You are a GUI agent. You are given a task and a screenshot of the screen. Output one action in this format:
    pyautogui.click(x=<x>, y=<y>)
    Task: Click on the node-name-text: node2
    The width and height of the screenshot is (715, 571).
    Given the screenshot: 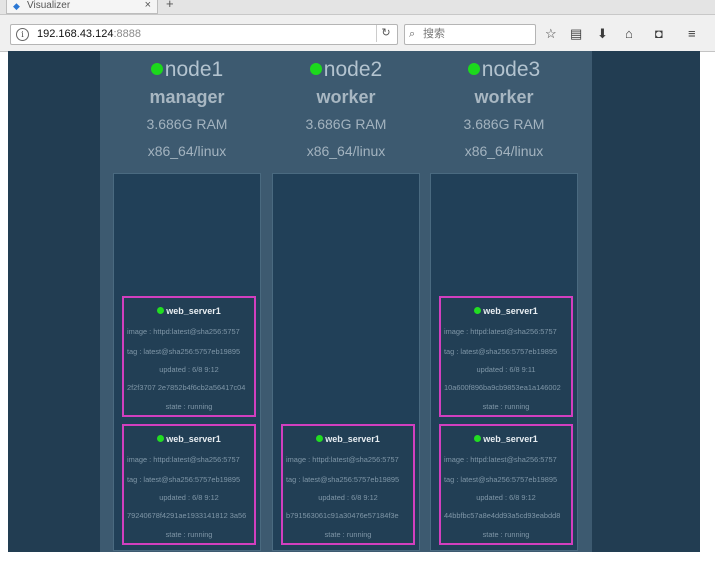 What is the action you would take?
    pyautogui.click(x=353, y=69)
    